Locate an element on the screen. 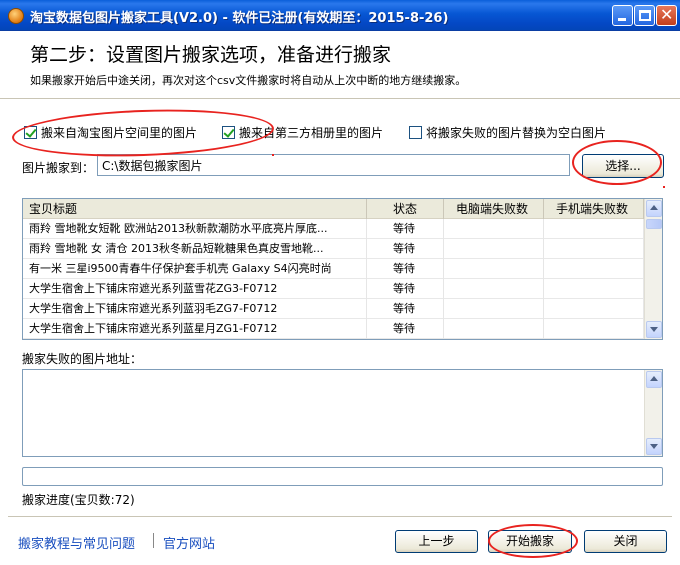 The width and height of the screenshot is (680, 565). failed-scrollbar is located at coordinates (653, 413).